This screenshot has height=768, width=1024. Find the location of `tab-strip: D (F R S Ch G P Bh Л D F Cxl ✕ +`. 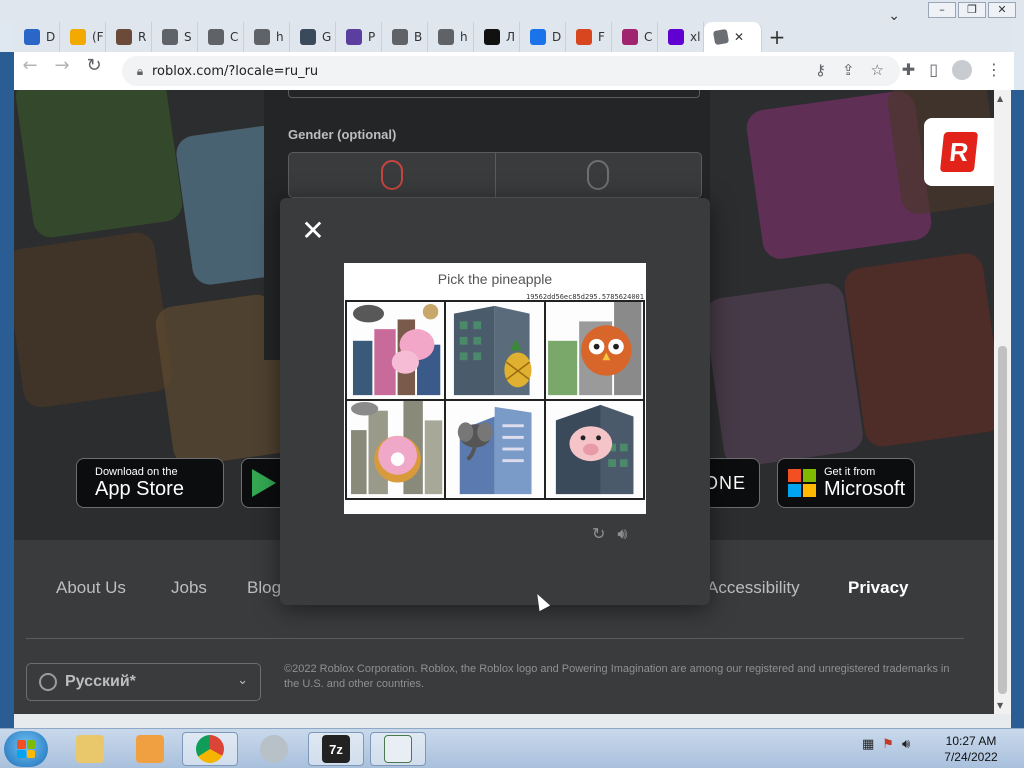

tab-strip: D (F R S Ch G P Bh Л D F Cxl ✕ + is located at coordinates (514, 36).